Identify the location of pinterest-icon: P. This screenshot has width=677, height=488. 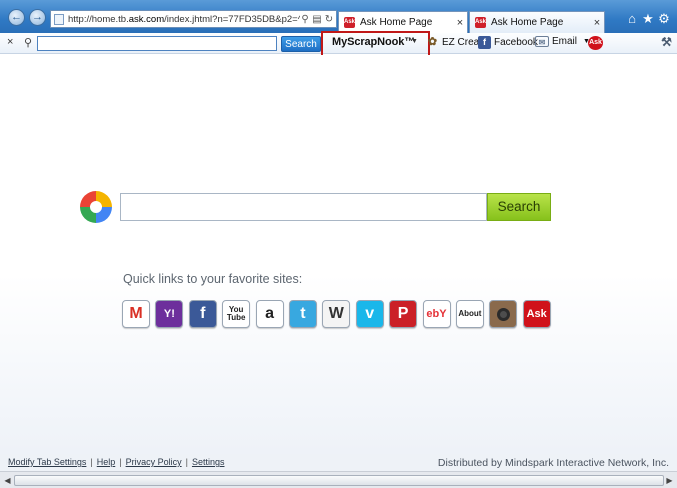
(403, 314).